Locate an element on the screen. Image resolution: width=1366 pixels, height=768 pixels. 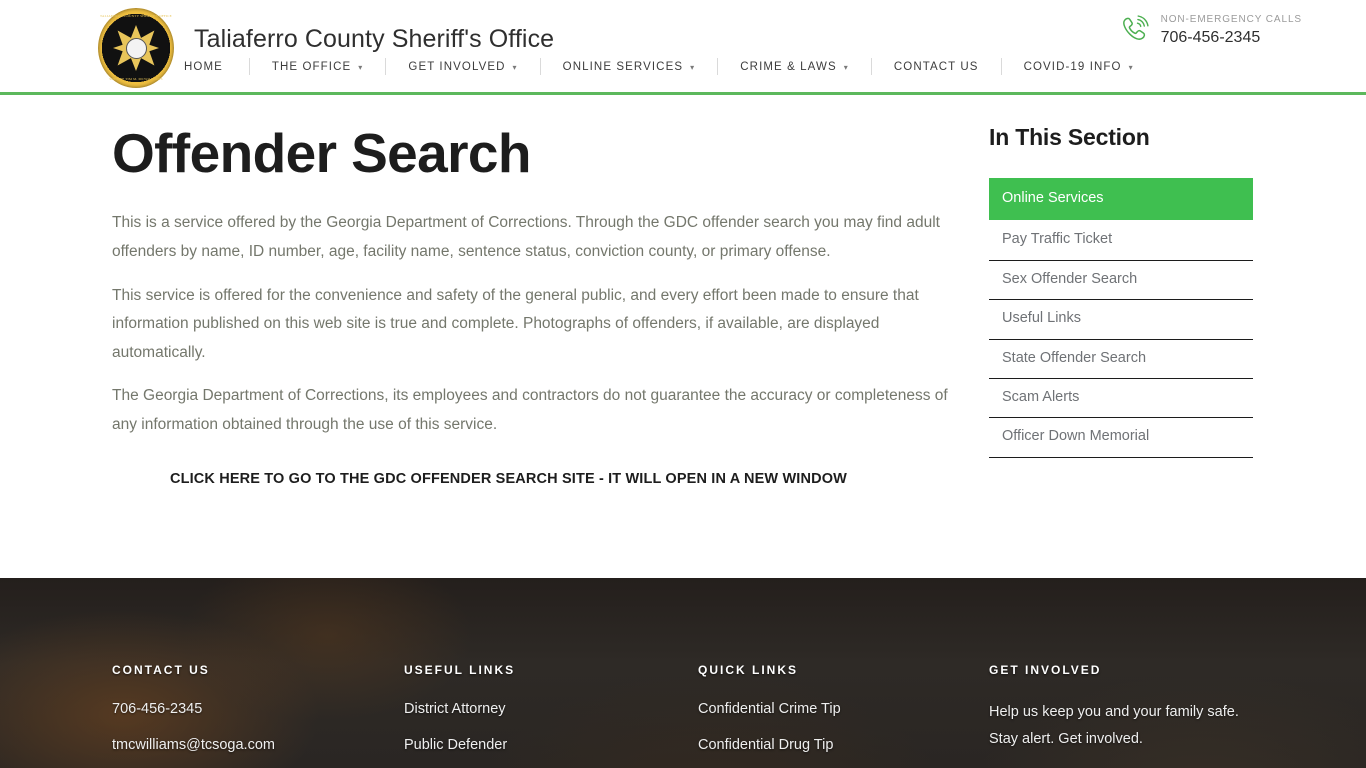
sidebar-item-officer-down-memorial: Officer Down Memorial is located at coordinates (1121, 438).